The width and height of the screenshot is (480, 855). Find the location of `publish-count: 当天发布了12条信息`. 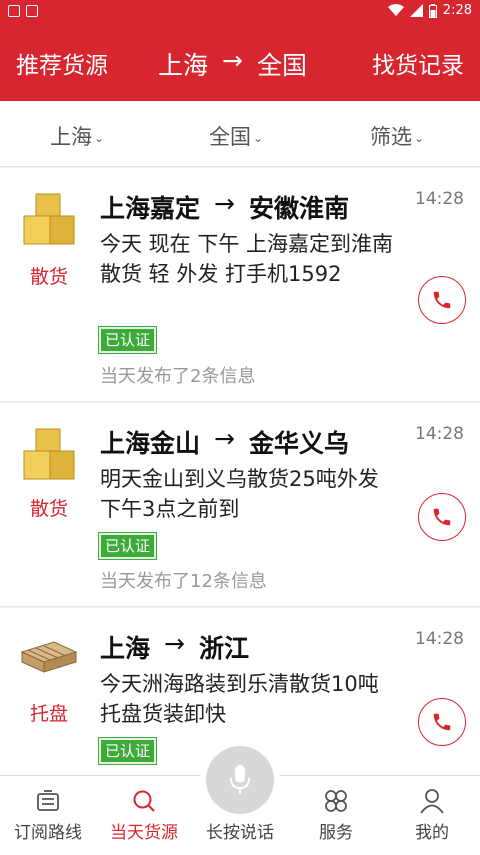

publish-count: 当天发布了12条信息 is located at coordinates (183, 581).